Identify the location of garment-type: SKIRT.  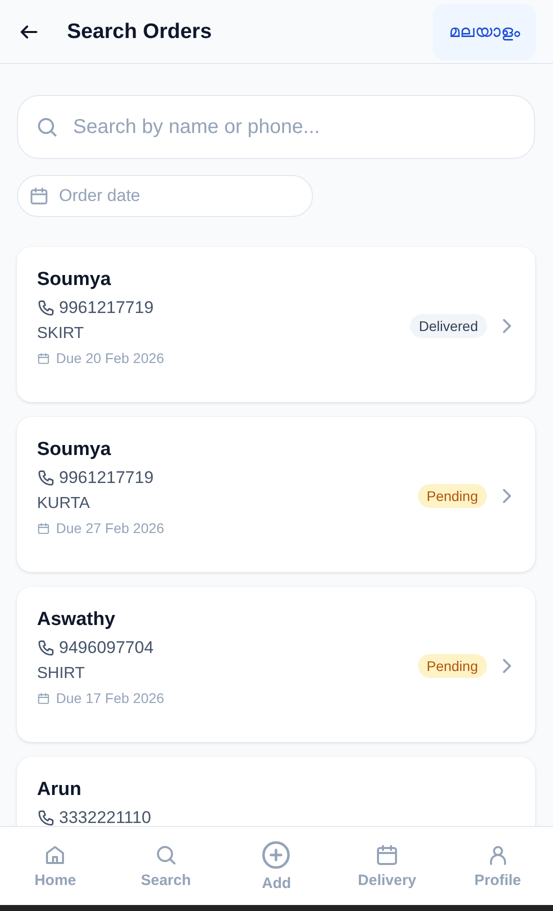
(61, 334).